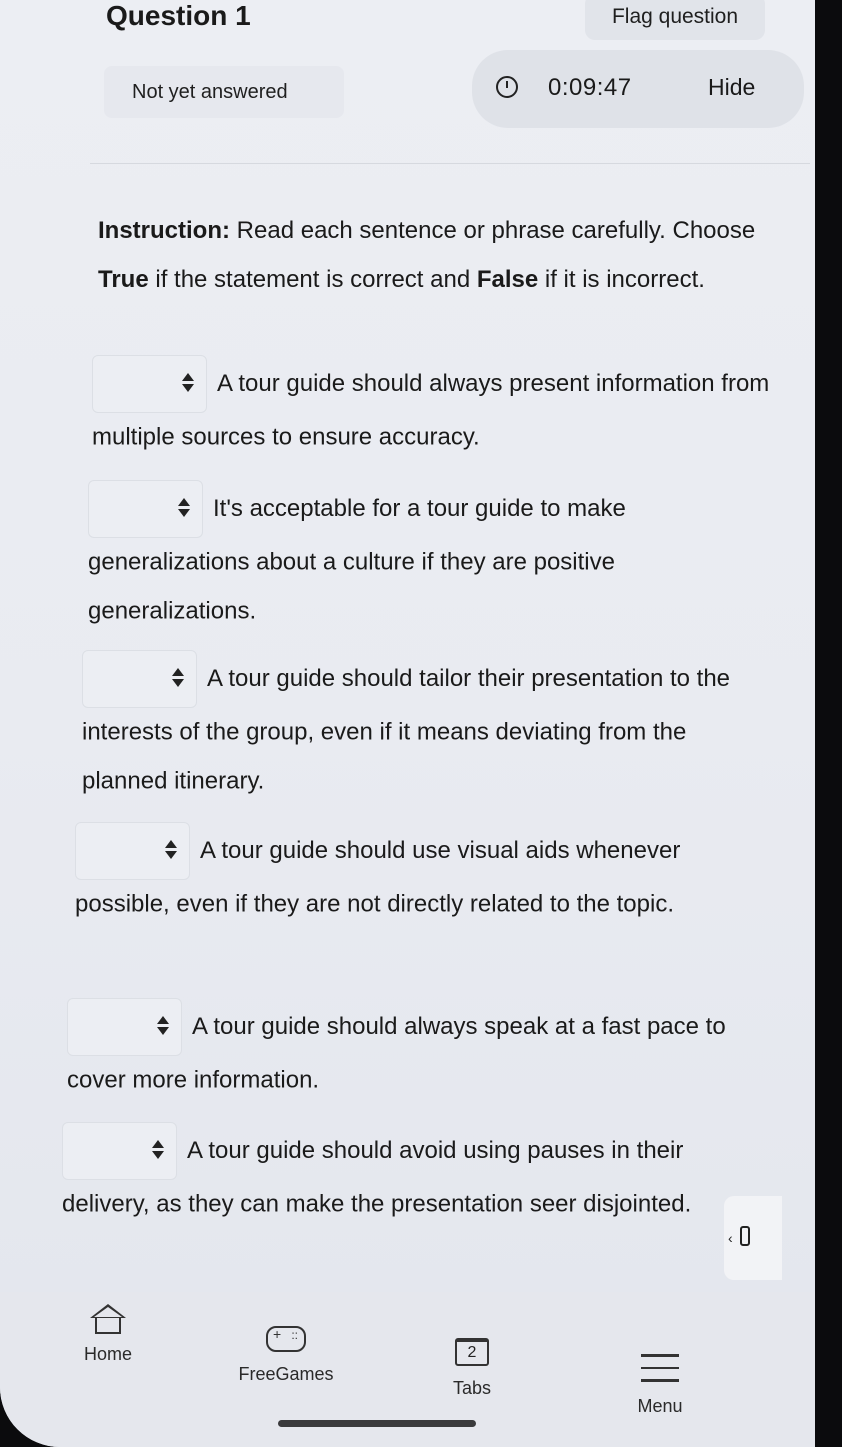 The height and width of the screenshot is (1447, 842). I want to click on nav-home: Home, so click(108, 1334).